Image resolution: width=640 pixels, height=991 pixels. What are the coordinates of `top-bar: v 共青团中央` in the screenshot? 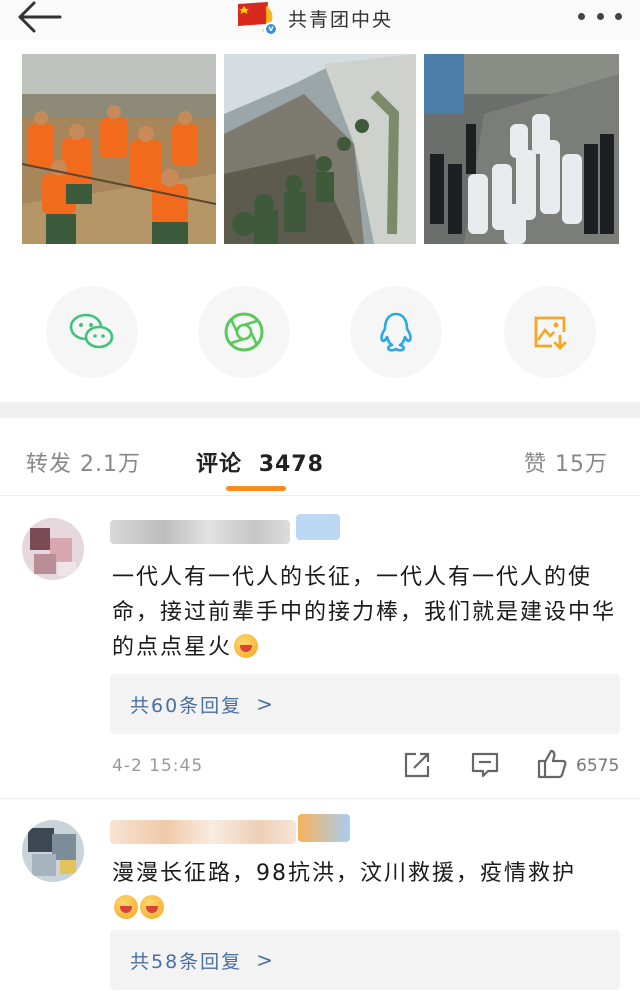 It's located at (320, 20).